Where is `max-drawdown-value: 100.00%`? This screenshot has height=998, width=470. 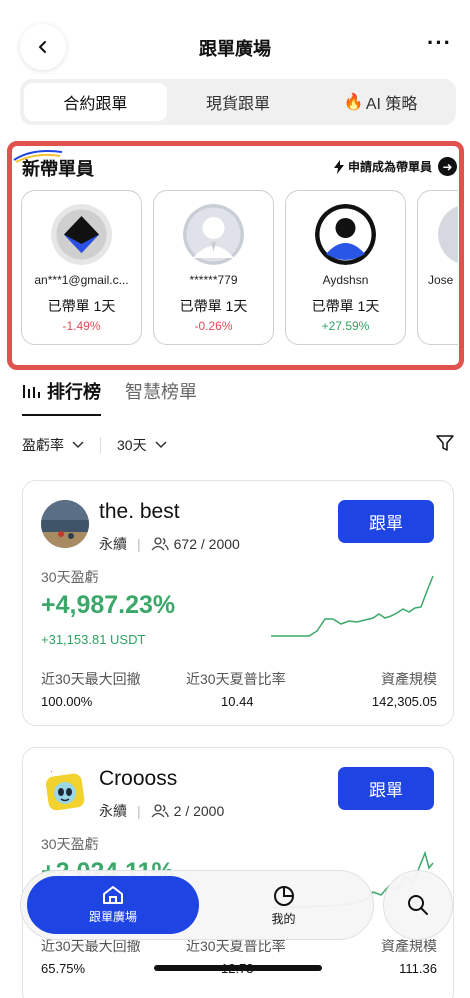
max-drawdown-value: 100.00% is located at coordinates (67, 701).